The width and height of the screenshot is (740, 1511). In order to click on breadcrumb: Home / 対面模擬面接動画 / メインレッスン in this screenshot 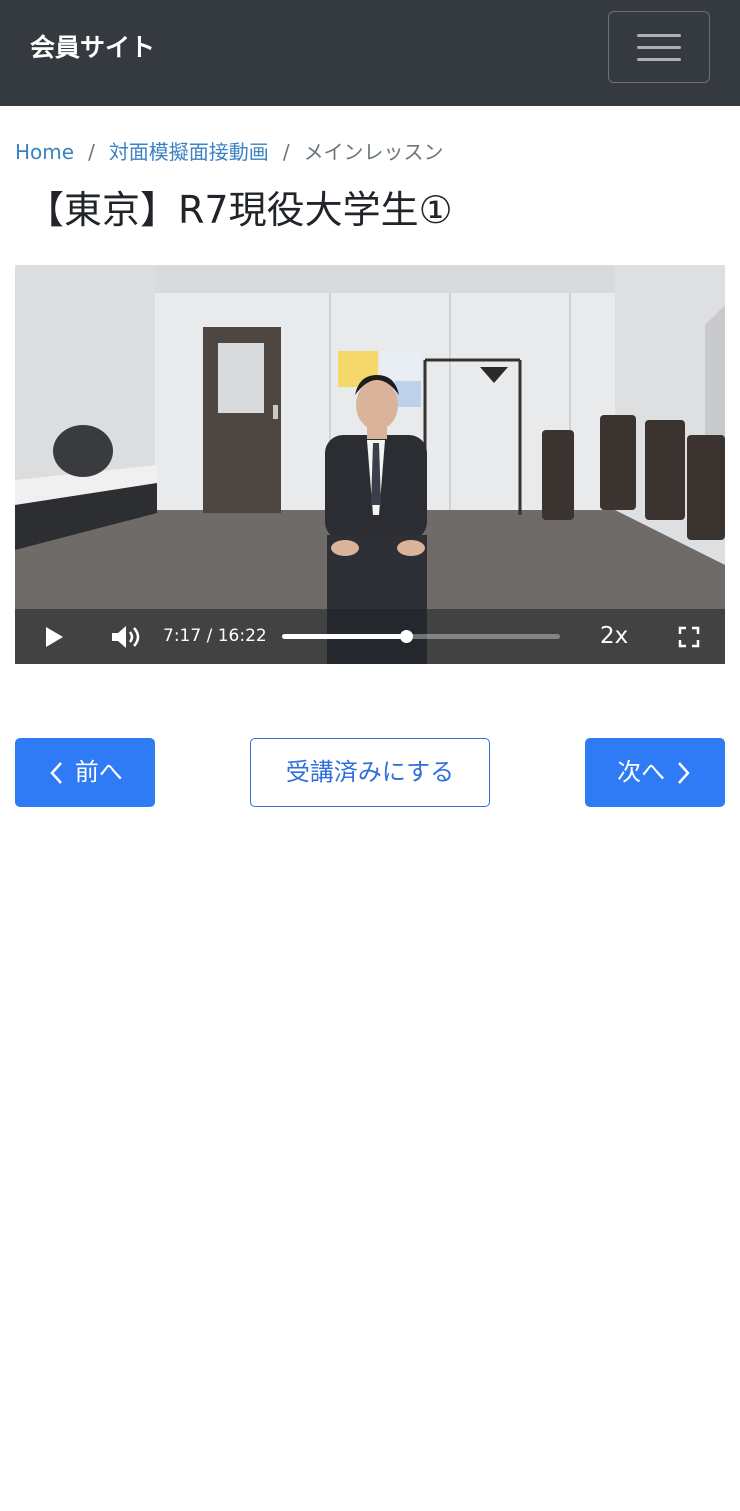, I will do `click(229, 152)`.